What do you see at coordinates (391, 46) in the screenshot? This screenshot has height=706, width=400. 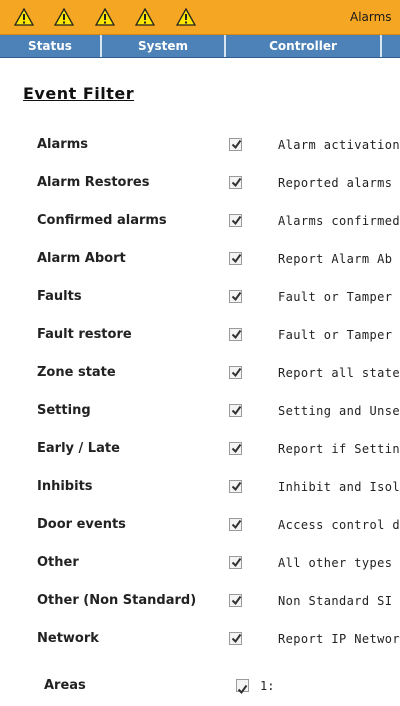 I see `tab-more` at bounding box center [391, 46].